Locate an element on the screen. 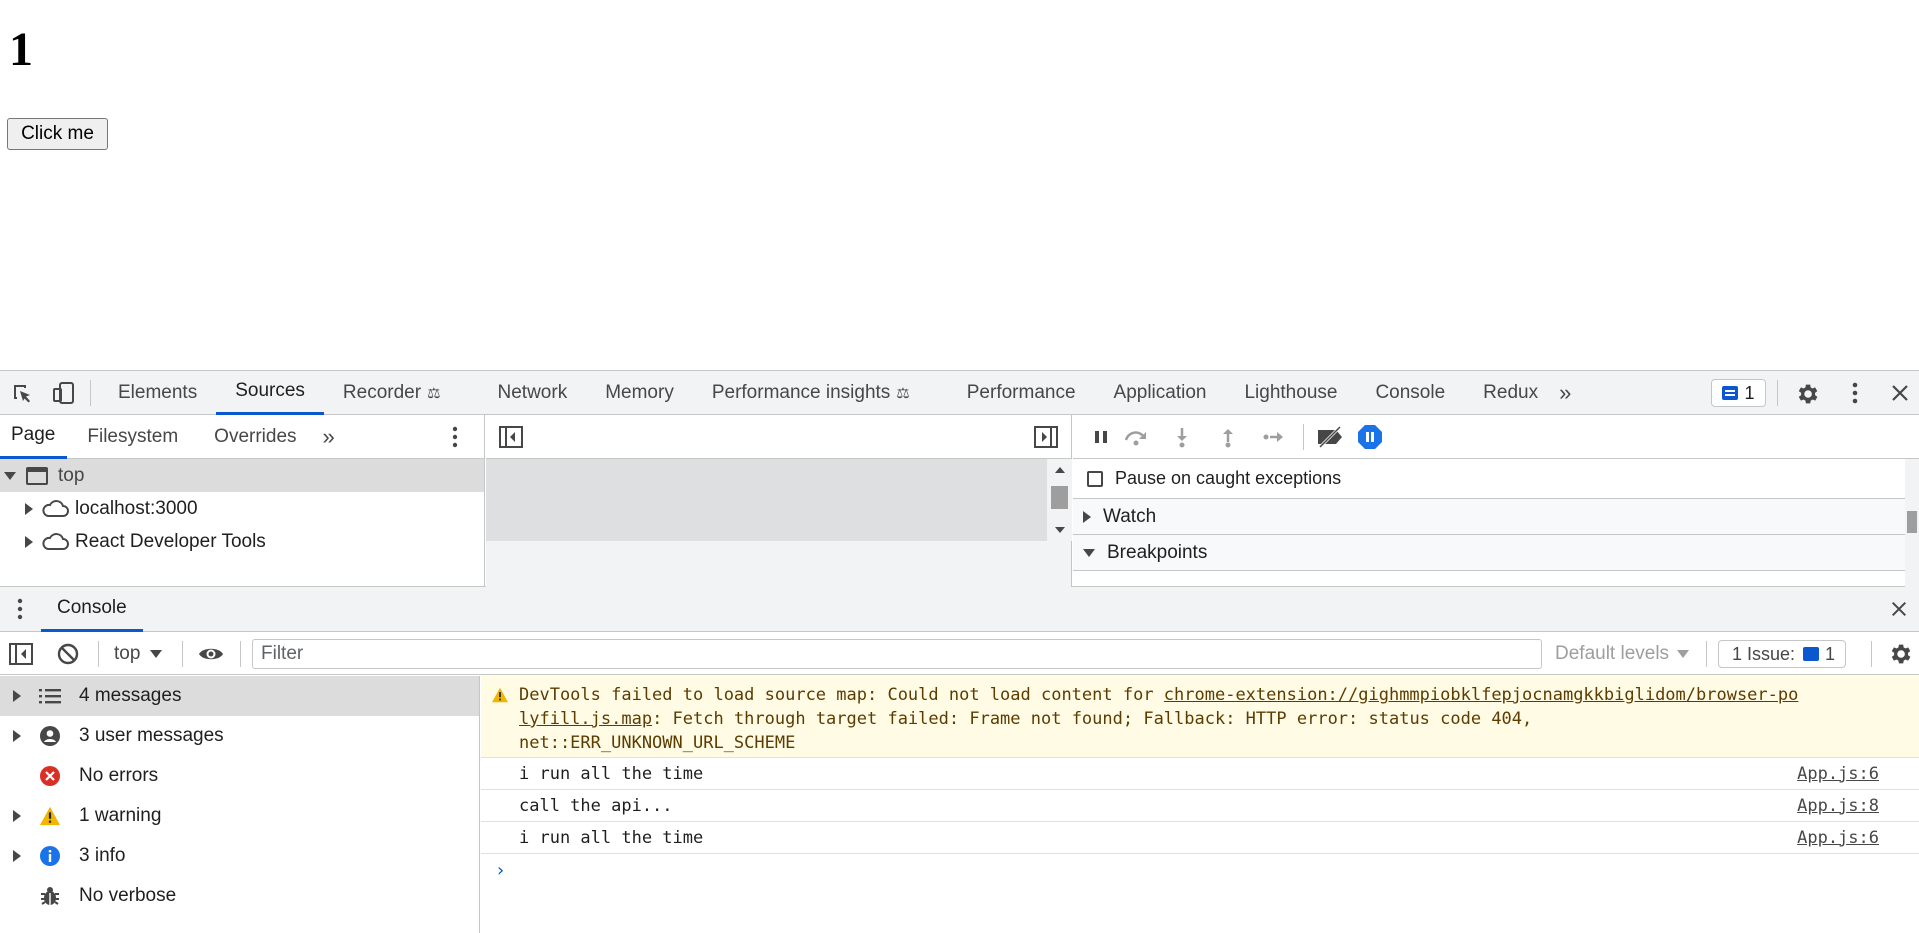 The height and width of the screenshot is (933, 1919). step-into-icon is located at coordinates (1182, 437).